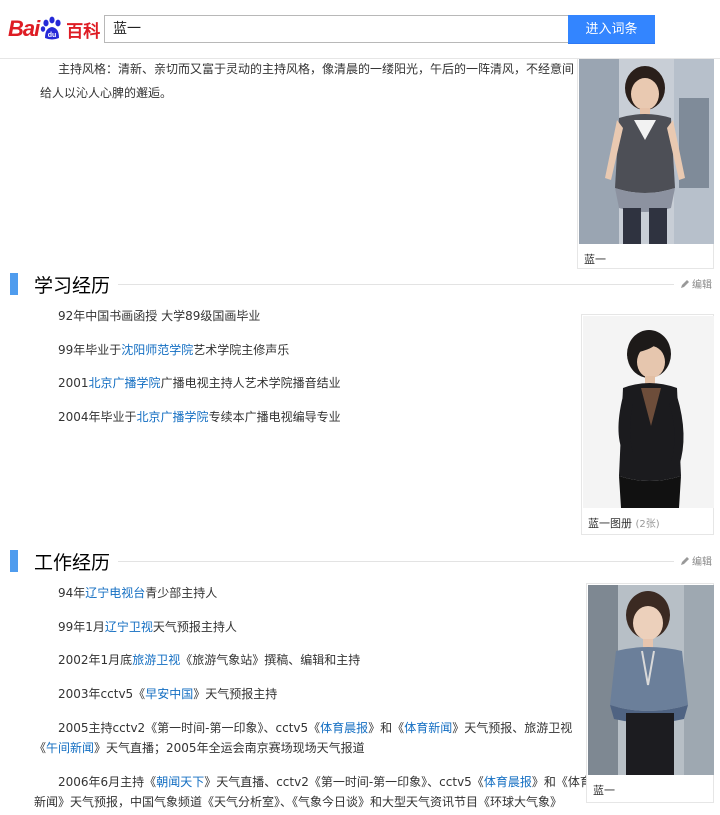 The image size is (720, 815). Describe the element at coordinates (97, 417) in the screenshot. I see `text: 2004年毕业于` at that location.